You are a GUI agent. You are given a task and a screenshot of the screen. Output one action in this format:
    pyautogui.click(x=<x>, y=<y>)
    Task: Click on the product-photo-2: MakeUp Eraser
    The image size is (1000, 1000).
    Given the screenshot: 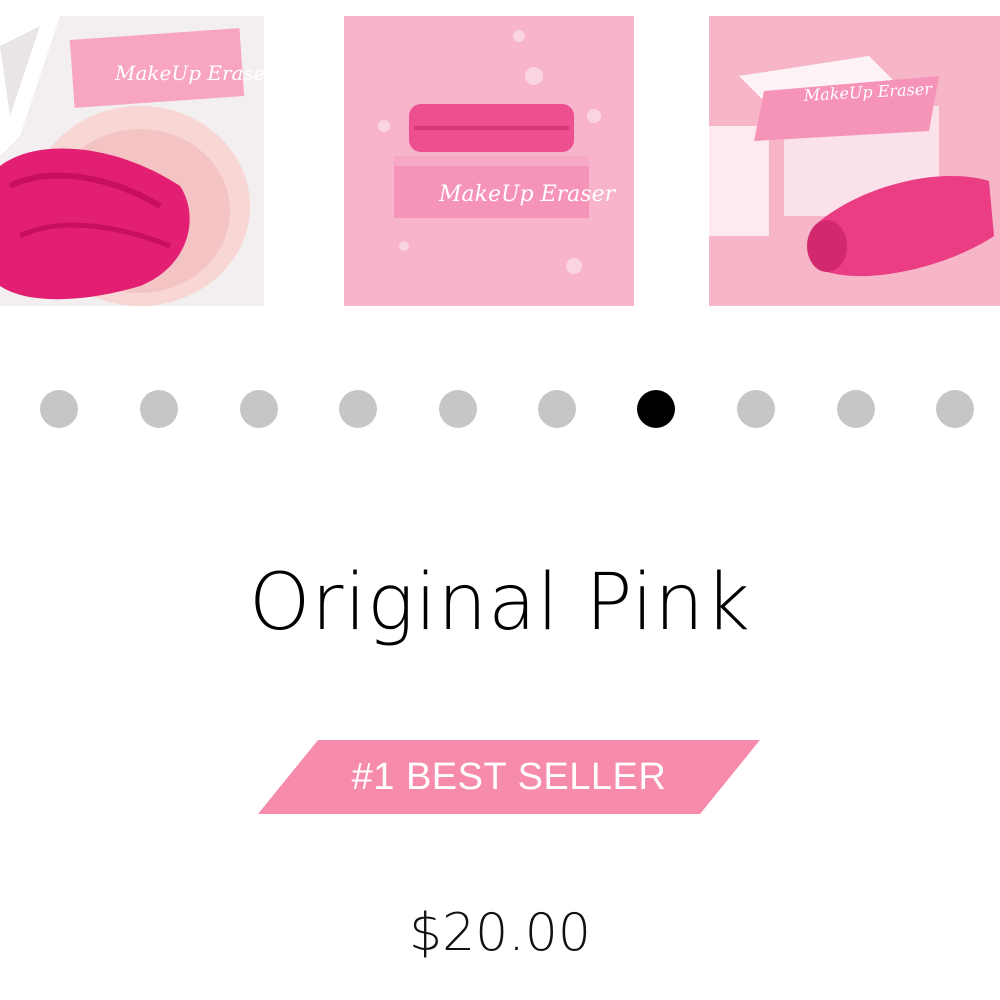 What is the action you would take?
    pyautogui.click(x=489, y=161)
    